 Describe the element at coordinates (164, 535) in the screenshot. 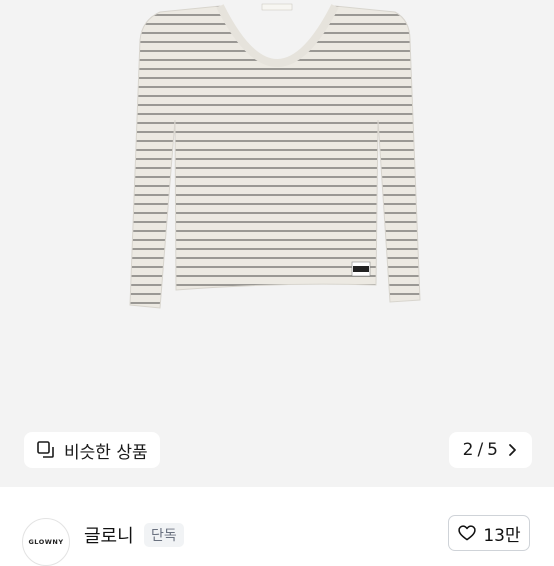

I see `exclusive-badge: 단독` at that location.